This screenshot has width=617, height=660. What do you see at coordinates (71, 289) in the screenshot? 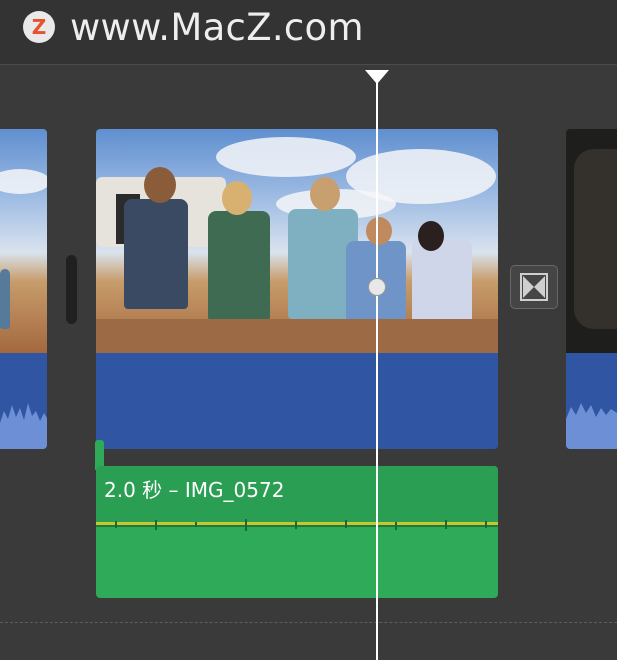
I see `clip-trim-handle` at bounding box center [71, 289].